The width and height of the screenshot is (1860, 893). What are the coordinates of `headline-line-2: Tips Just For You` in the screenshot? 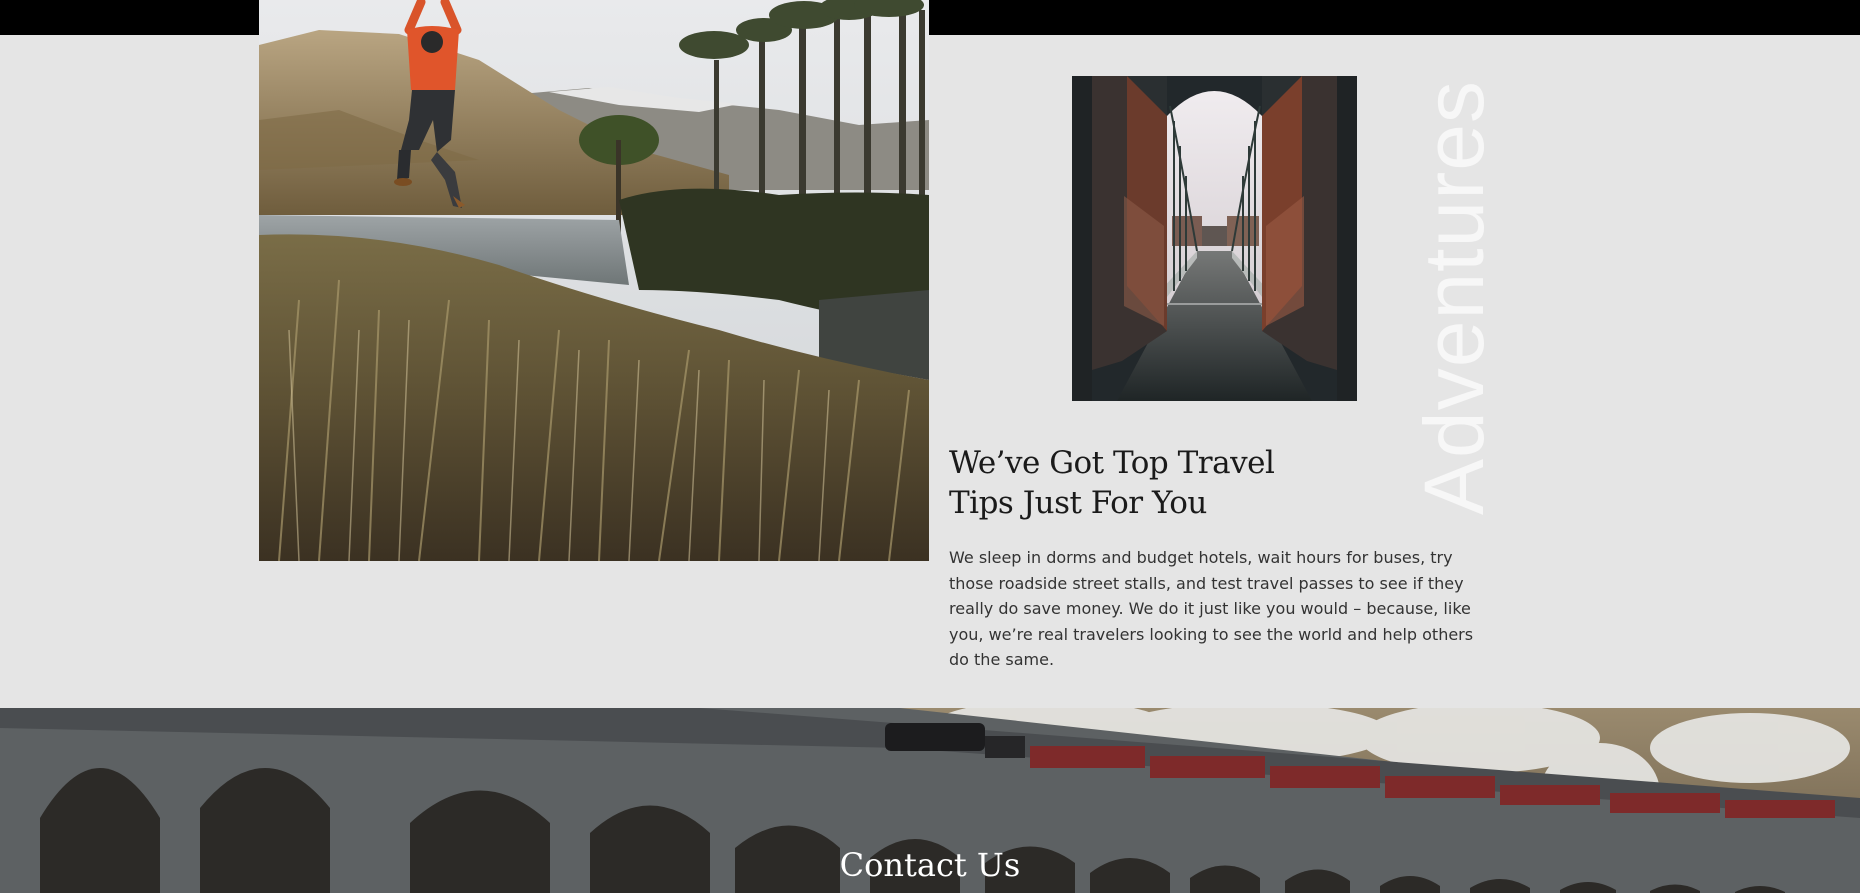 It's located at (1078, 503).